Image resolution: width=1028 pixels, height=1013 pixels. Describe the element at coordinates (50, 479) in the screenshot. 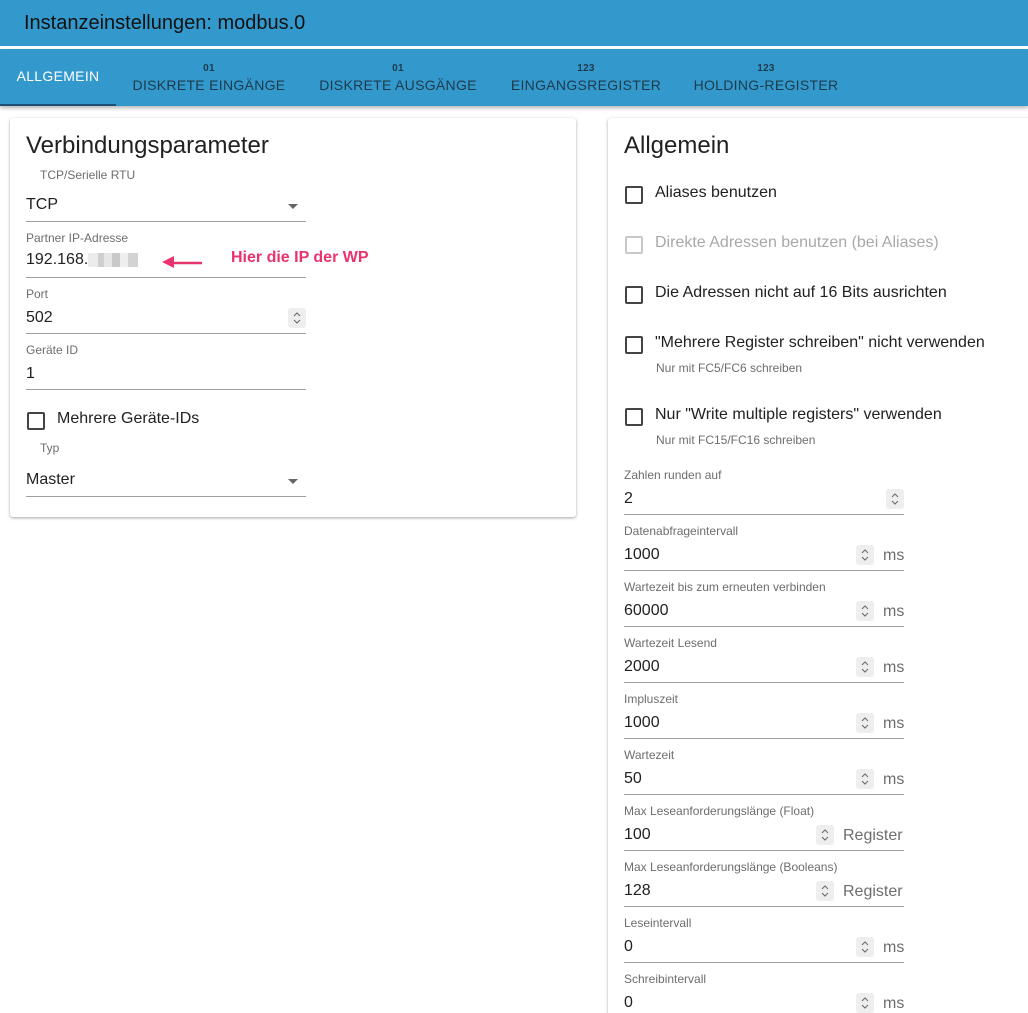

I see `field-value: Master` at that location.